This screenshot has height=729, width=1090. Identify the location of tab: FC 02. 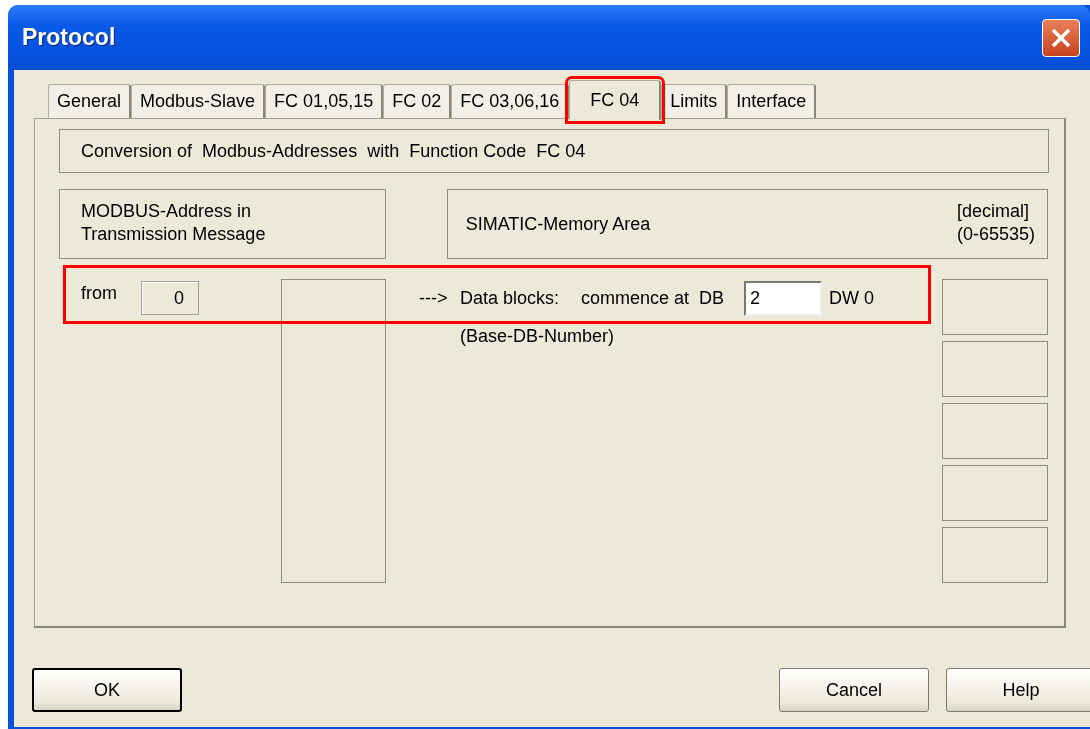
(417, 101).